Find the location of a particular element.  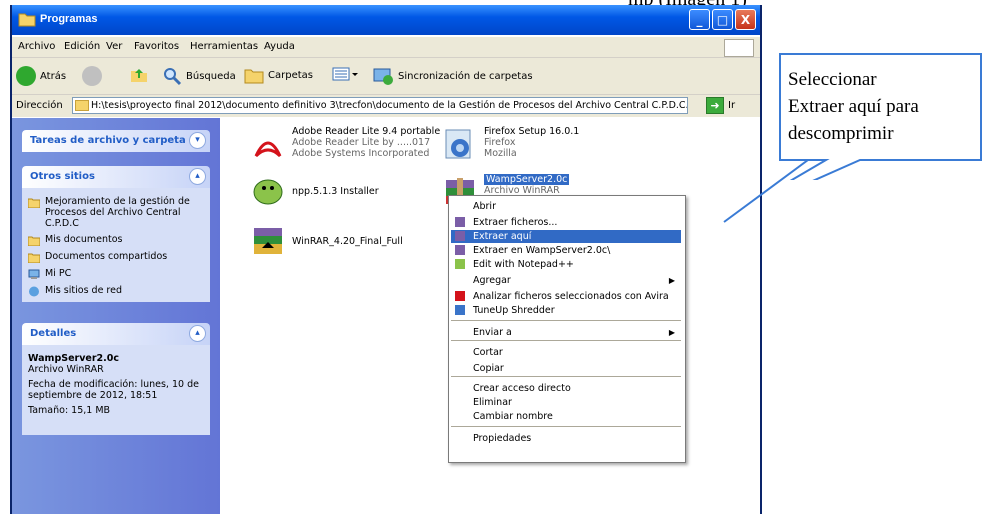

file-item: Firefox Setup 16.0.1 Firefox Mozilla is located at coordinates (510, 144).